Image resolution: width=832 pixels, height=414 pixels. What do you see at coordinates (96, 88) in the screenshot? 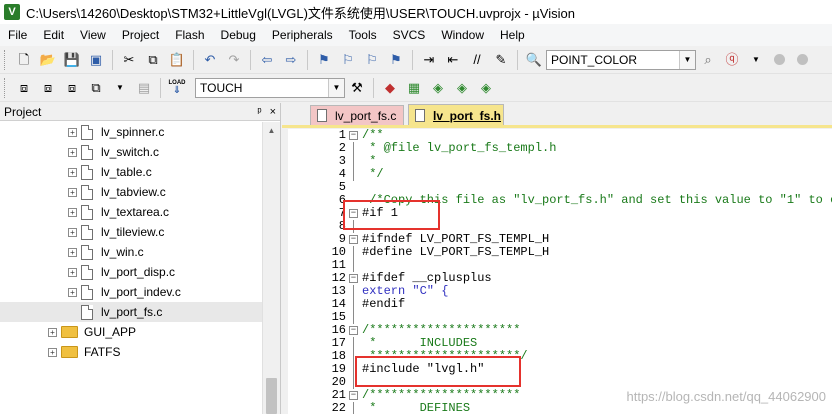
I see `batch-build-icon: ⧉` at bounding box center [96, 88].